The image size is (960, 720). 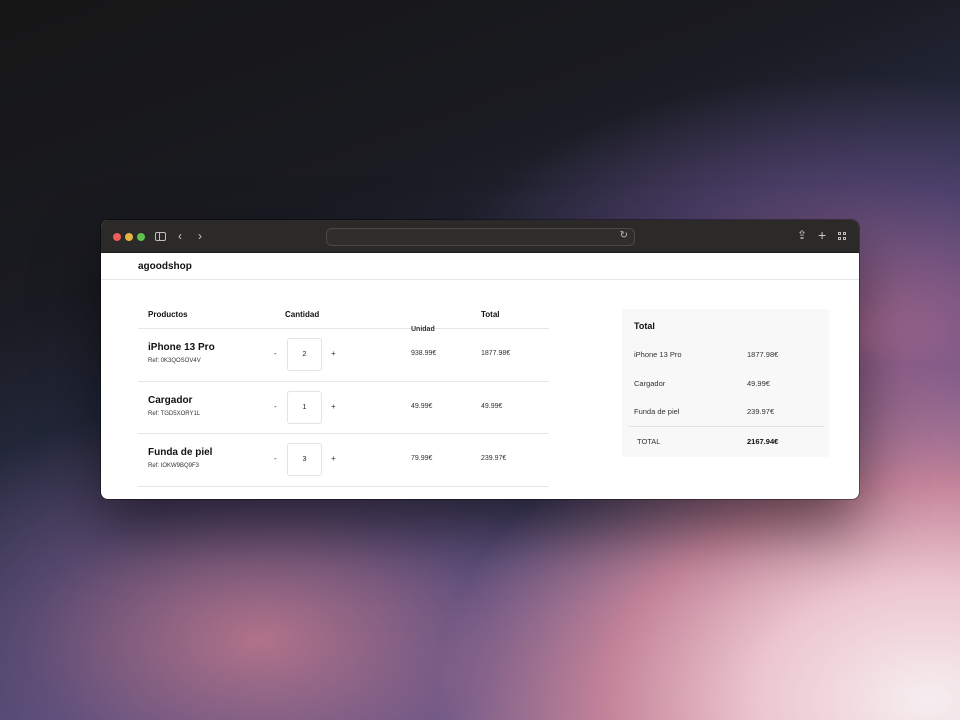 I want to click on product-name: iPhone 13 Pro, so click(x=181, y=347).